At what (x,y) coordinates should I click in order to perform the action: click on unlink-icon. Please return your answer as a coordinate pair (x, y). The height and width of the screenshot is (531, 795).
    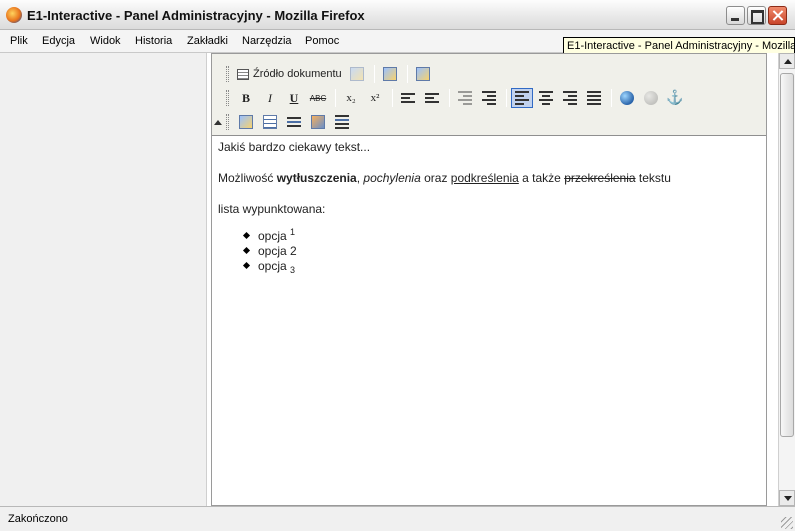
    Looking at the image, I should click on (651, 98).